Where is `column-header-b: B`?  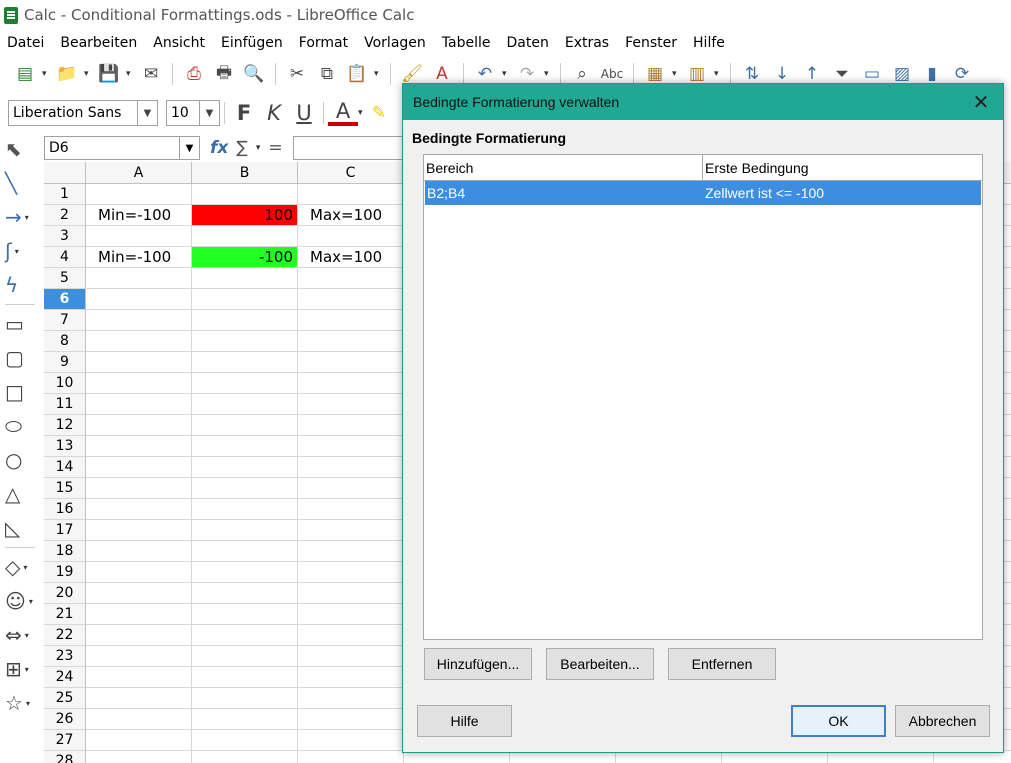 column-header-b: B is located at coordinates (245, 173).